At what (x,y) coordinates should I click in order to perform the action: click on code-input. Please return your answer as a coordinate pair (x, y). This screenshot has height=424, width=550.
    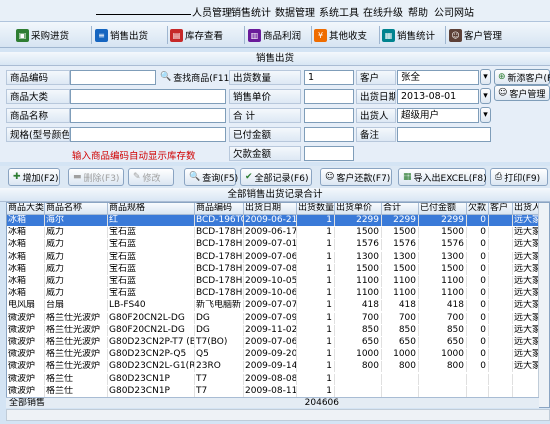
    Looking at the image, I should click on (113, 77).